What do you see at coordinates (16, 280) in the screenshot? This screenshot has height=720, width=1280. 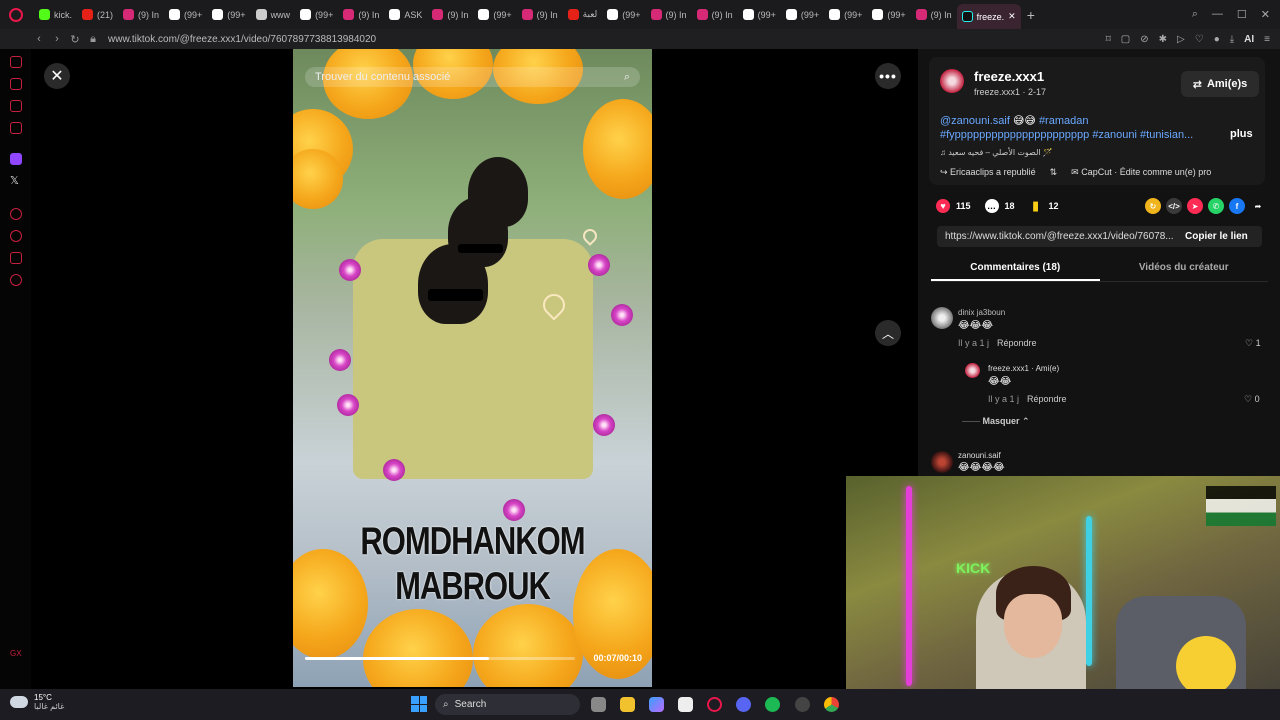 I see `sidebar-settings-icon` at bounding box center [16, 280].